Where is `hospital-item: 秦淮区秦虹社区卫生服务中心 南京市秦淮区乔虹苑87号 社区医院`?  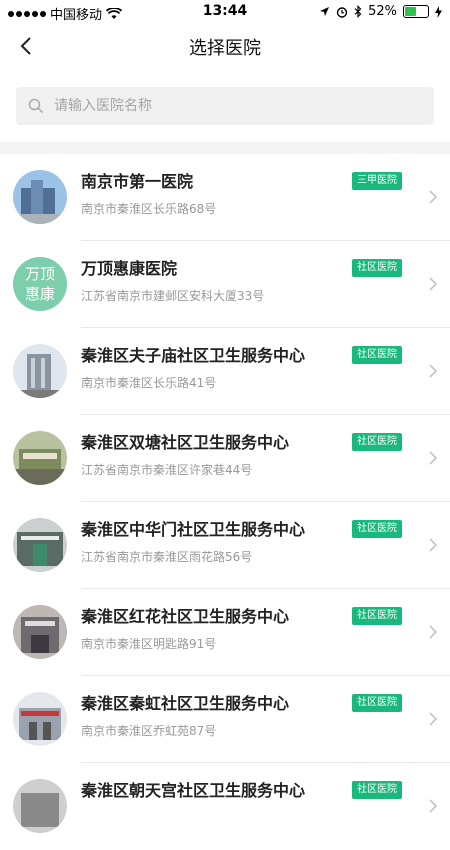
hospital-item: 秦淮区秦虹社区卫生服务中心 南京市秦淮区乔虹苑87号 社区医院 is located at coordinates (225, 719).